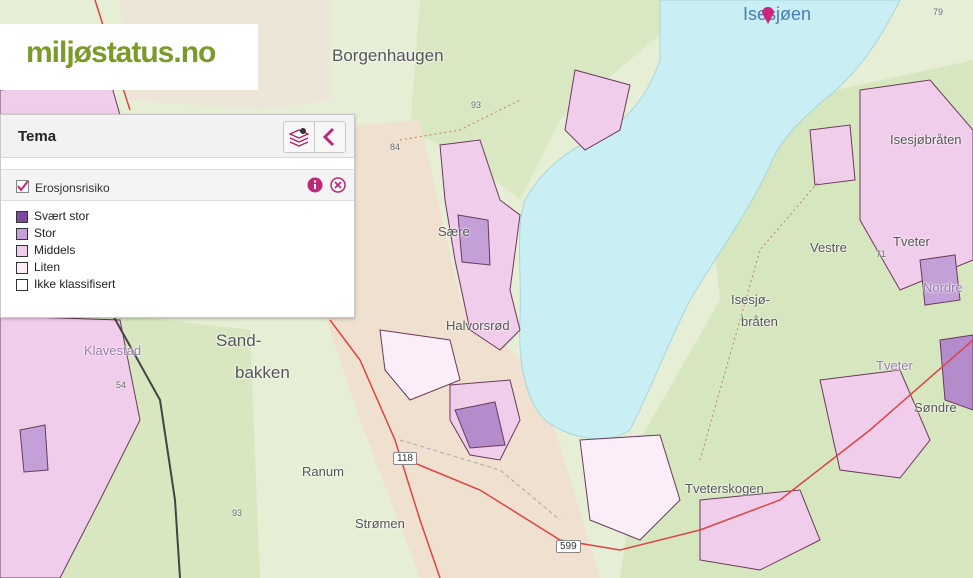  Describe the element at coordinates (943, 287) in the screenshot. I see `place-label: Nordre` at that location.